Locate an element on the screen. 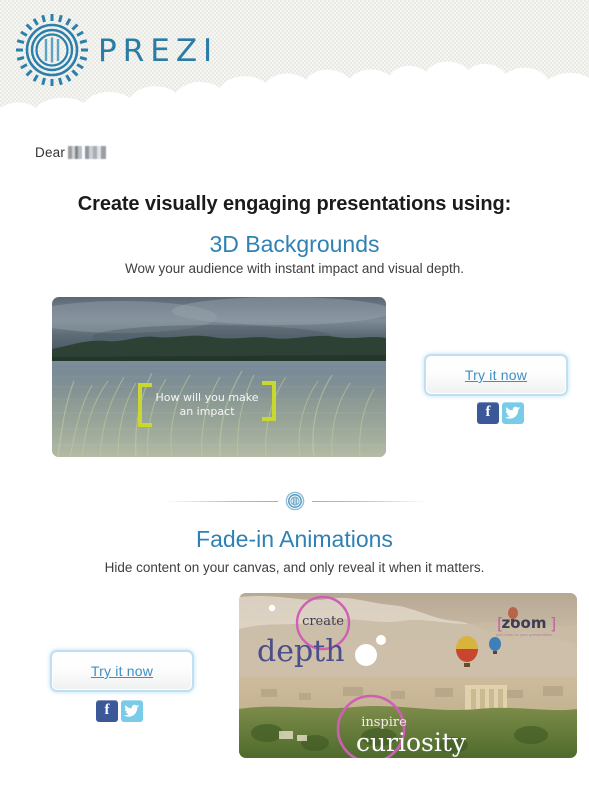  cta-try-it-now-2: Try it now is located at coordinates (122, 671).